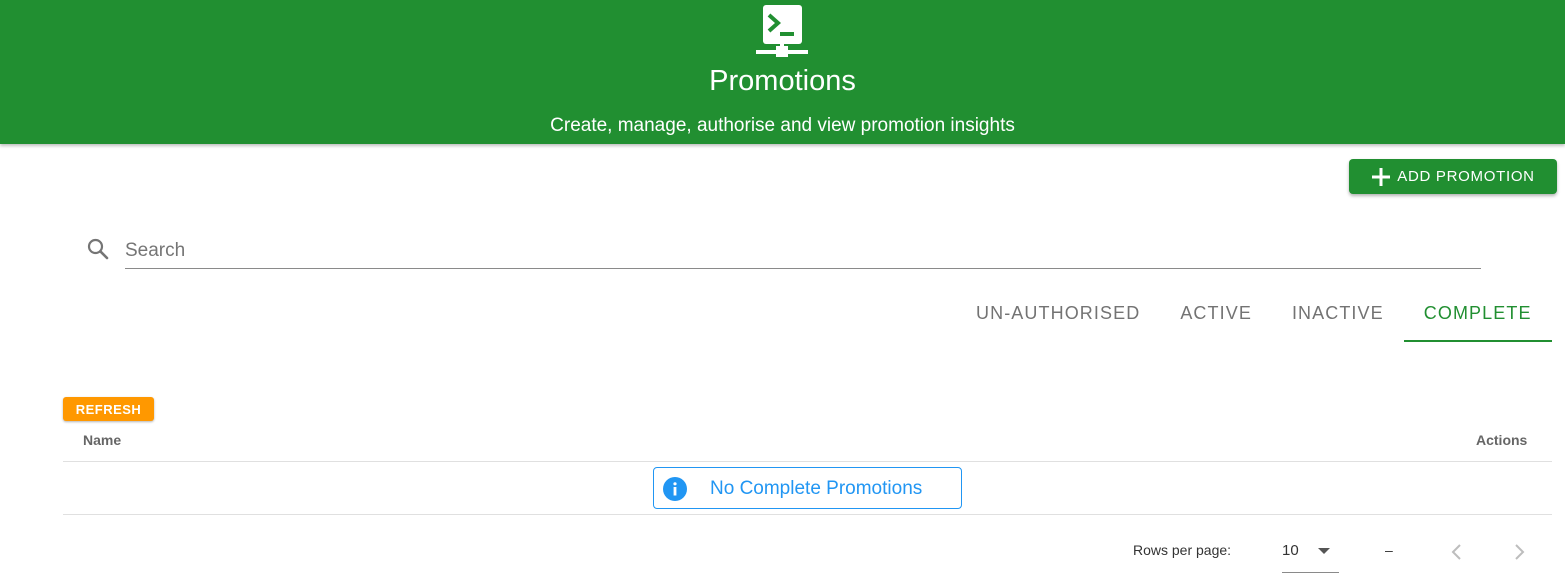 Image resolution: width=1565 pixels, height=585 pixels. I want to click on rows-per-page-select: 10, so click(1310, 554).